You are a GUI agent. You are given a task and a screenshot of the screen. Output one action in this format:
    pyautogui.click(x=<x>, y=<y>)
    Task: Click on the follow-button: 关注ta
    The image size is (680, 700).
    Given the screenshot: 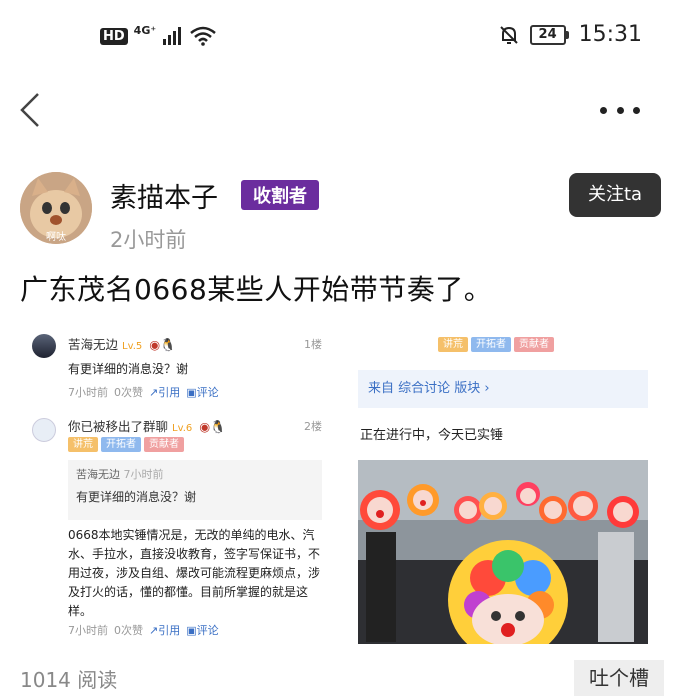 What is the action you would take?
    pyautogui.click(x=615, y=195)
    